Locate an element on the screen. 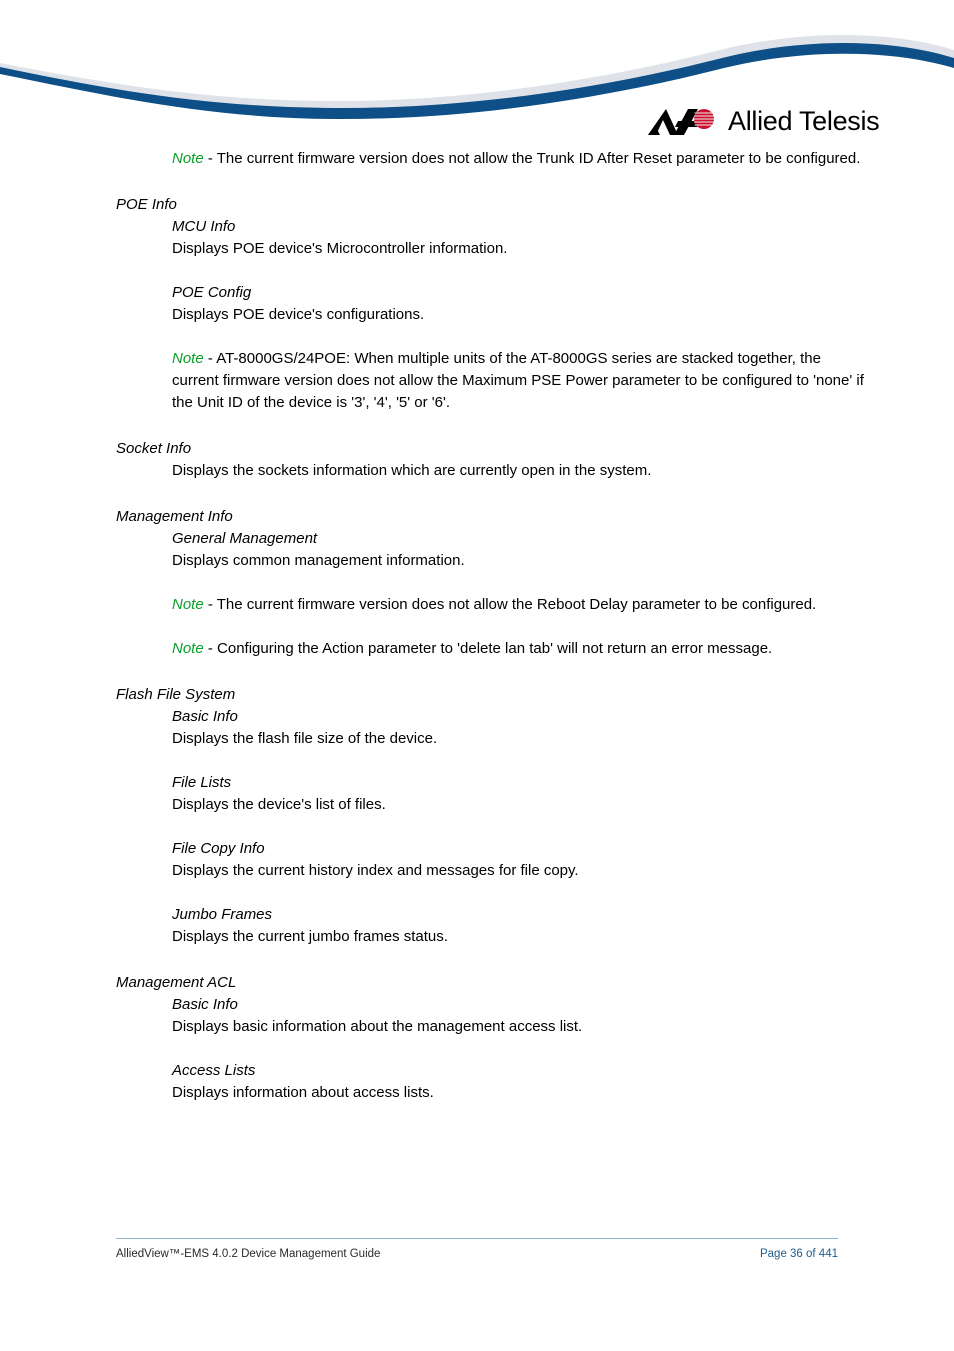 The width and height of the screenshot is (954, 1351). page-header: Allied Telesis is located at coordinates (477, 75).